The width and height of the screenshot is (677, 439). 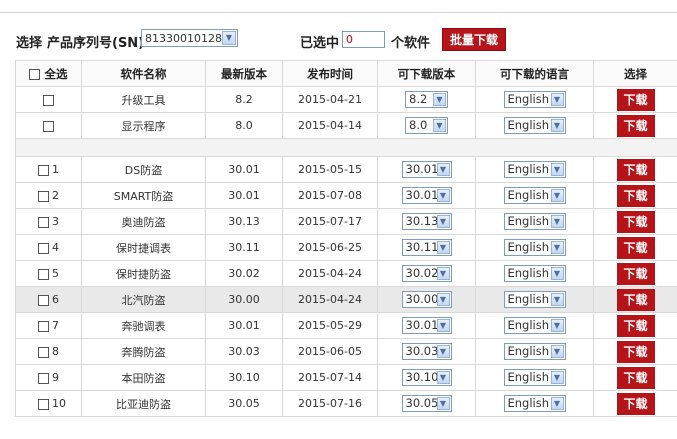 What do you see at coordinates (528, 377) in the screenshot?
I see `language-value: English` at bounding box center [528, 377].